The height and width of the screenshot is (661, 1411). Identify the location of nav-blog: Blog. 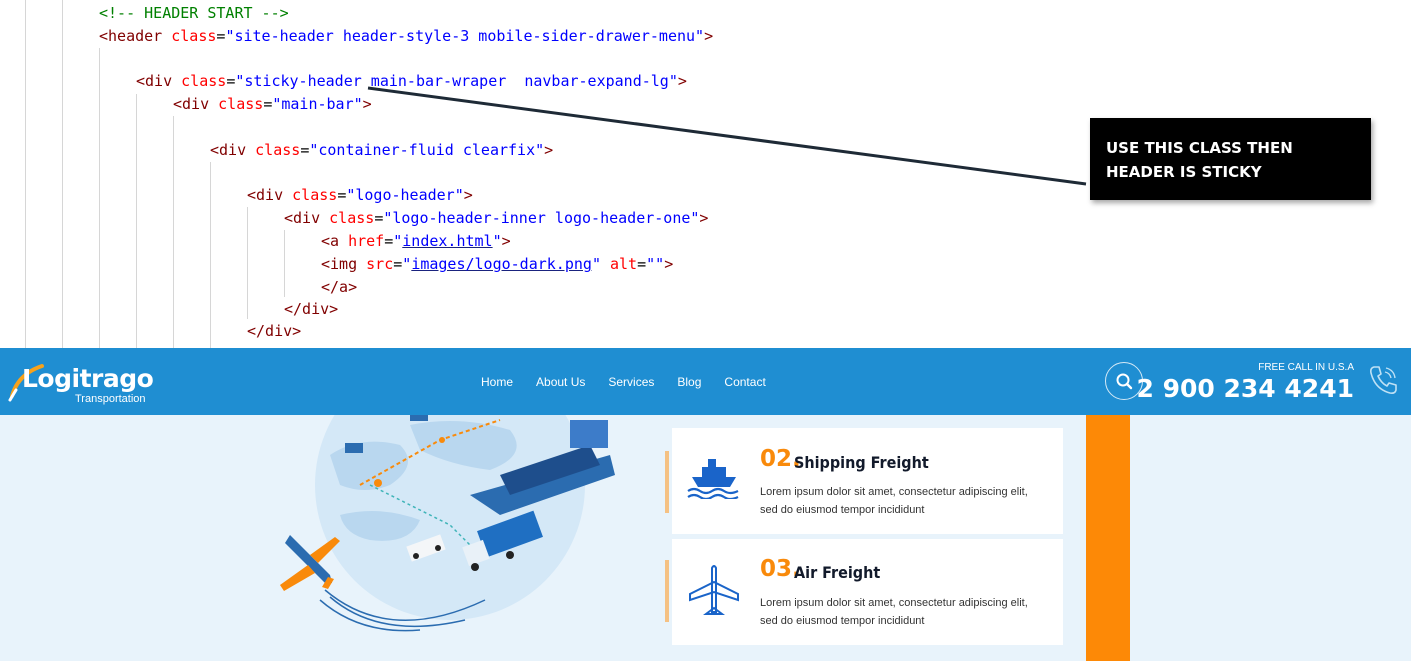
(689, 382).